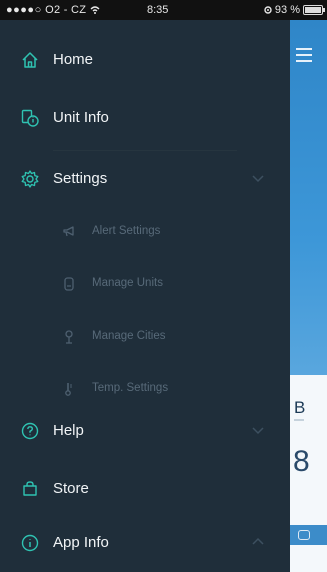  What do you see at coordinates (68, 430) in the screenshot?
I see `menu-label-help: Help` at bounding box center [68, 430].